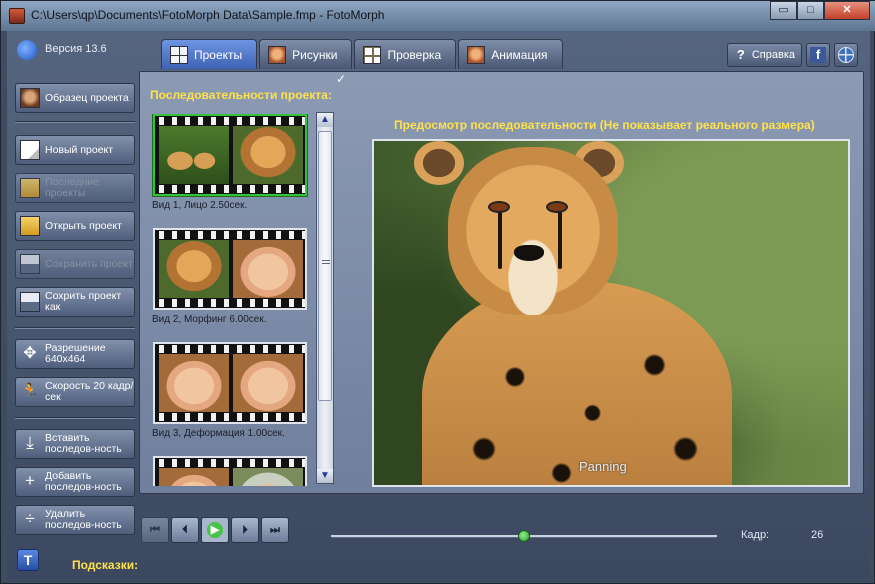 Image resolution: width=875 pixels, height=584 pixels. Describe the element at coordinates (414, 54) in the screenshot. I see `tab-label: Проверка` at that location.